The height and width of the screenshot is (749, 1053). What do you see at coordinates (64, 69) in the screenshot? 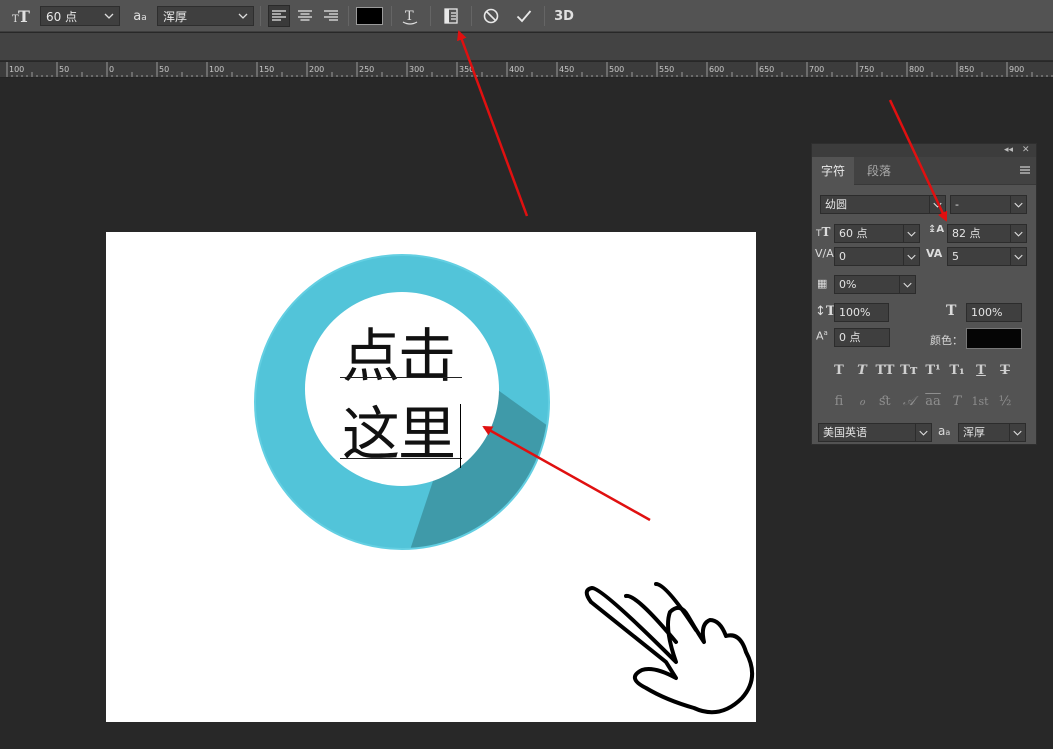
I see `ruler-label: 50` at bounding box center [64, 69].